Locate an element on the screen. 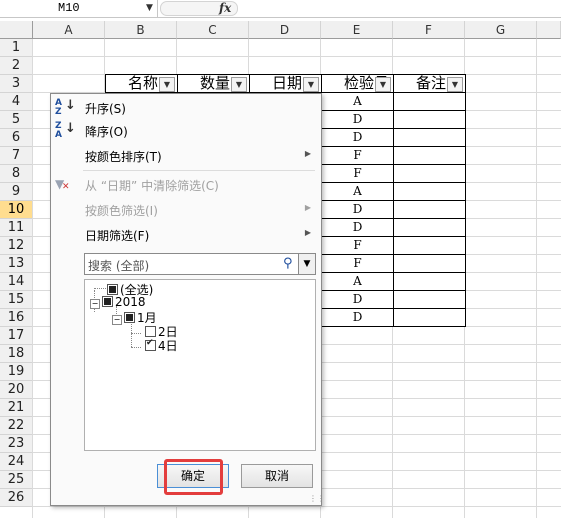 Image resolution: width=561 pixels, height=518 pixels. row-header-24: 24 is located at coordinates (16, 462).